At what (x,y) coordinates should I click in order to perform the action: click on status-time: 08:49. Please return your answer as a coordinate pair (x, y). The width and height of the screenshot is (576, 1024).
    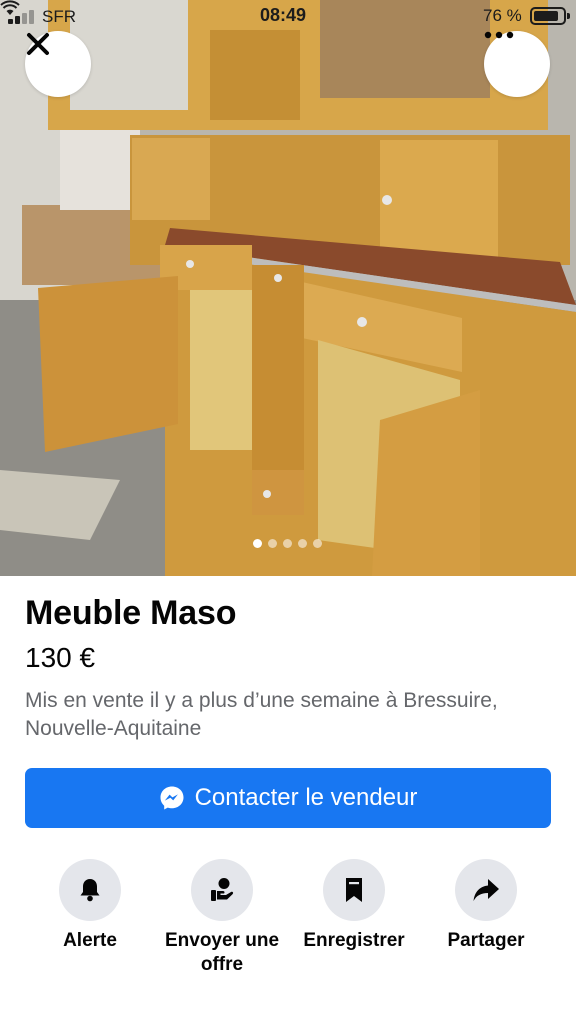
    Looking at the image, I should click on (283, 15).